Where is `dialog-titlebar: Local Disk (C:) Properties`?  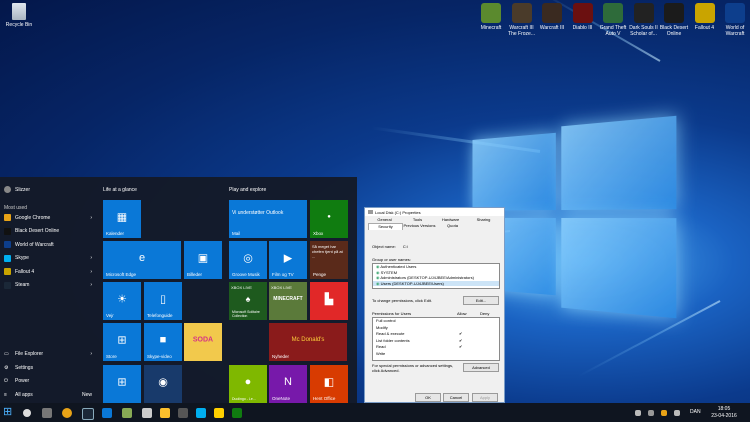 dialog-titlebar: Local Disk (C:) Properties is located at coordinates (434, 212).